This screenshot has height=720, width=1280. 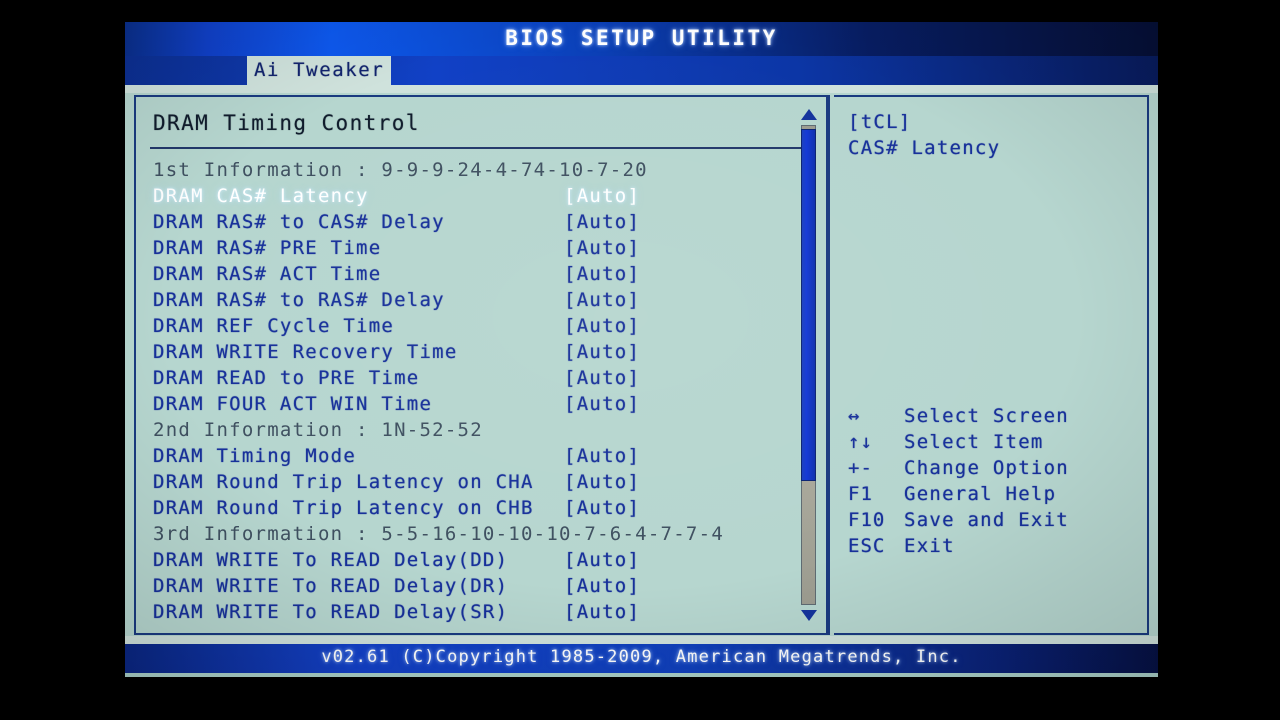 I want to click on key-legend-key: F1, so click(x=860, y=494).